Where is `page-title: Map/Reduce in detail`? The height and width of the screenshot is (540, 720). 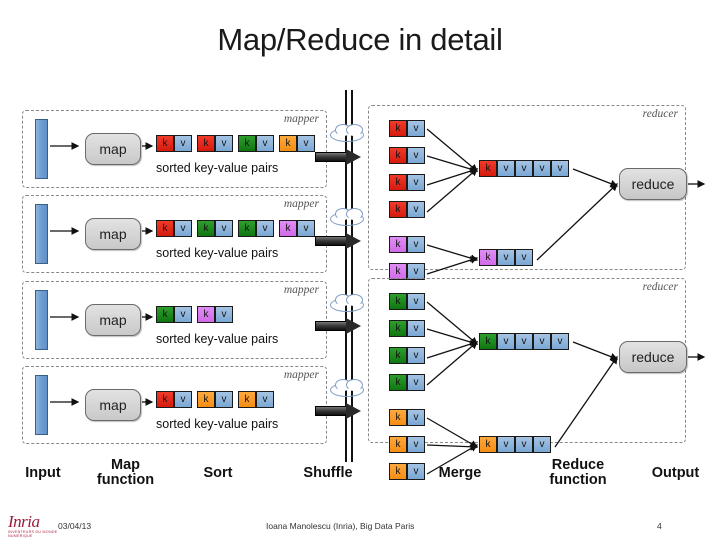
page-title: Map/Reduce in detail is located at coordinates (360, 39).